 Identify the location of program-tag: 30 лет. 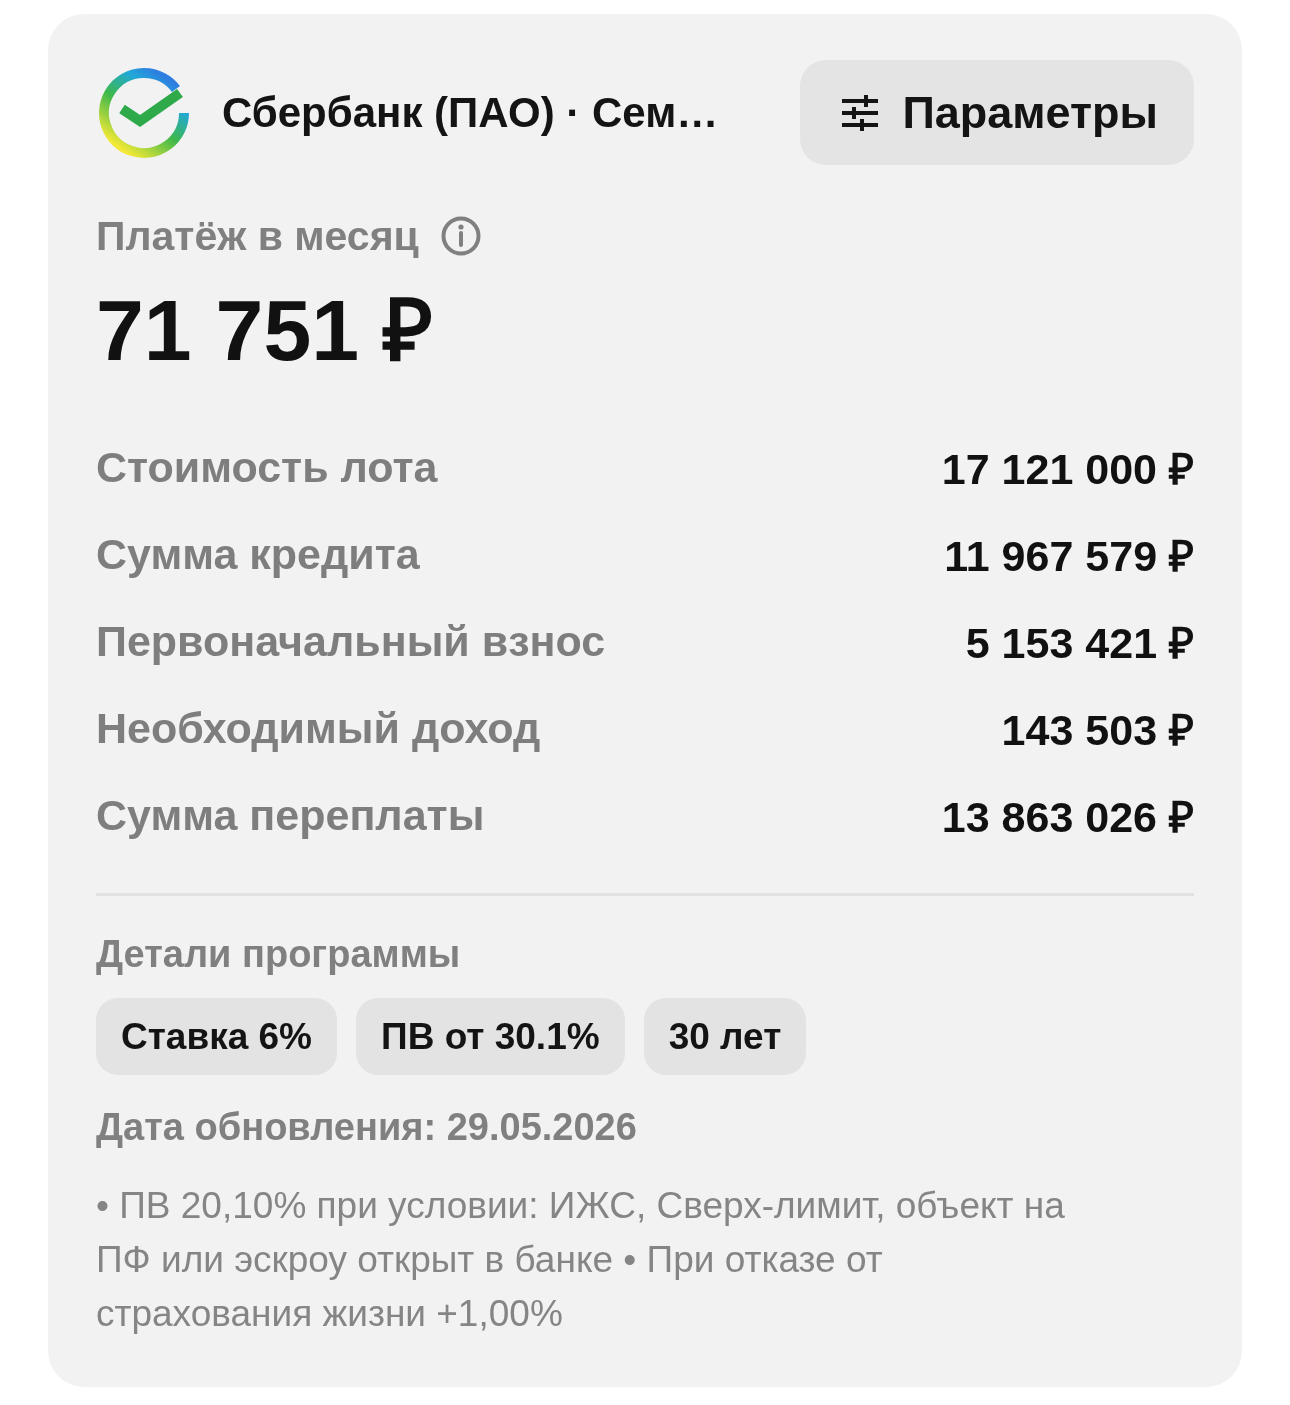
(725, 1036).